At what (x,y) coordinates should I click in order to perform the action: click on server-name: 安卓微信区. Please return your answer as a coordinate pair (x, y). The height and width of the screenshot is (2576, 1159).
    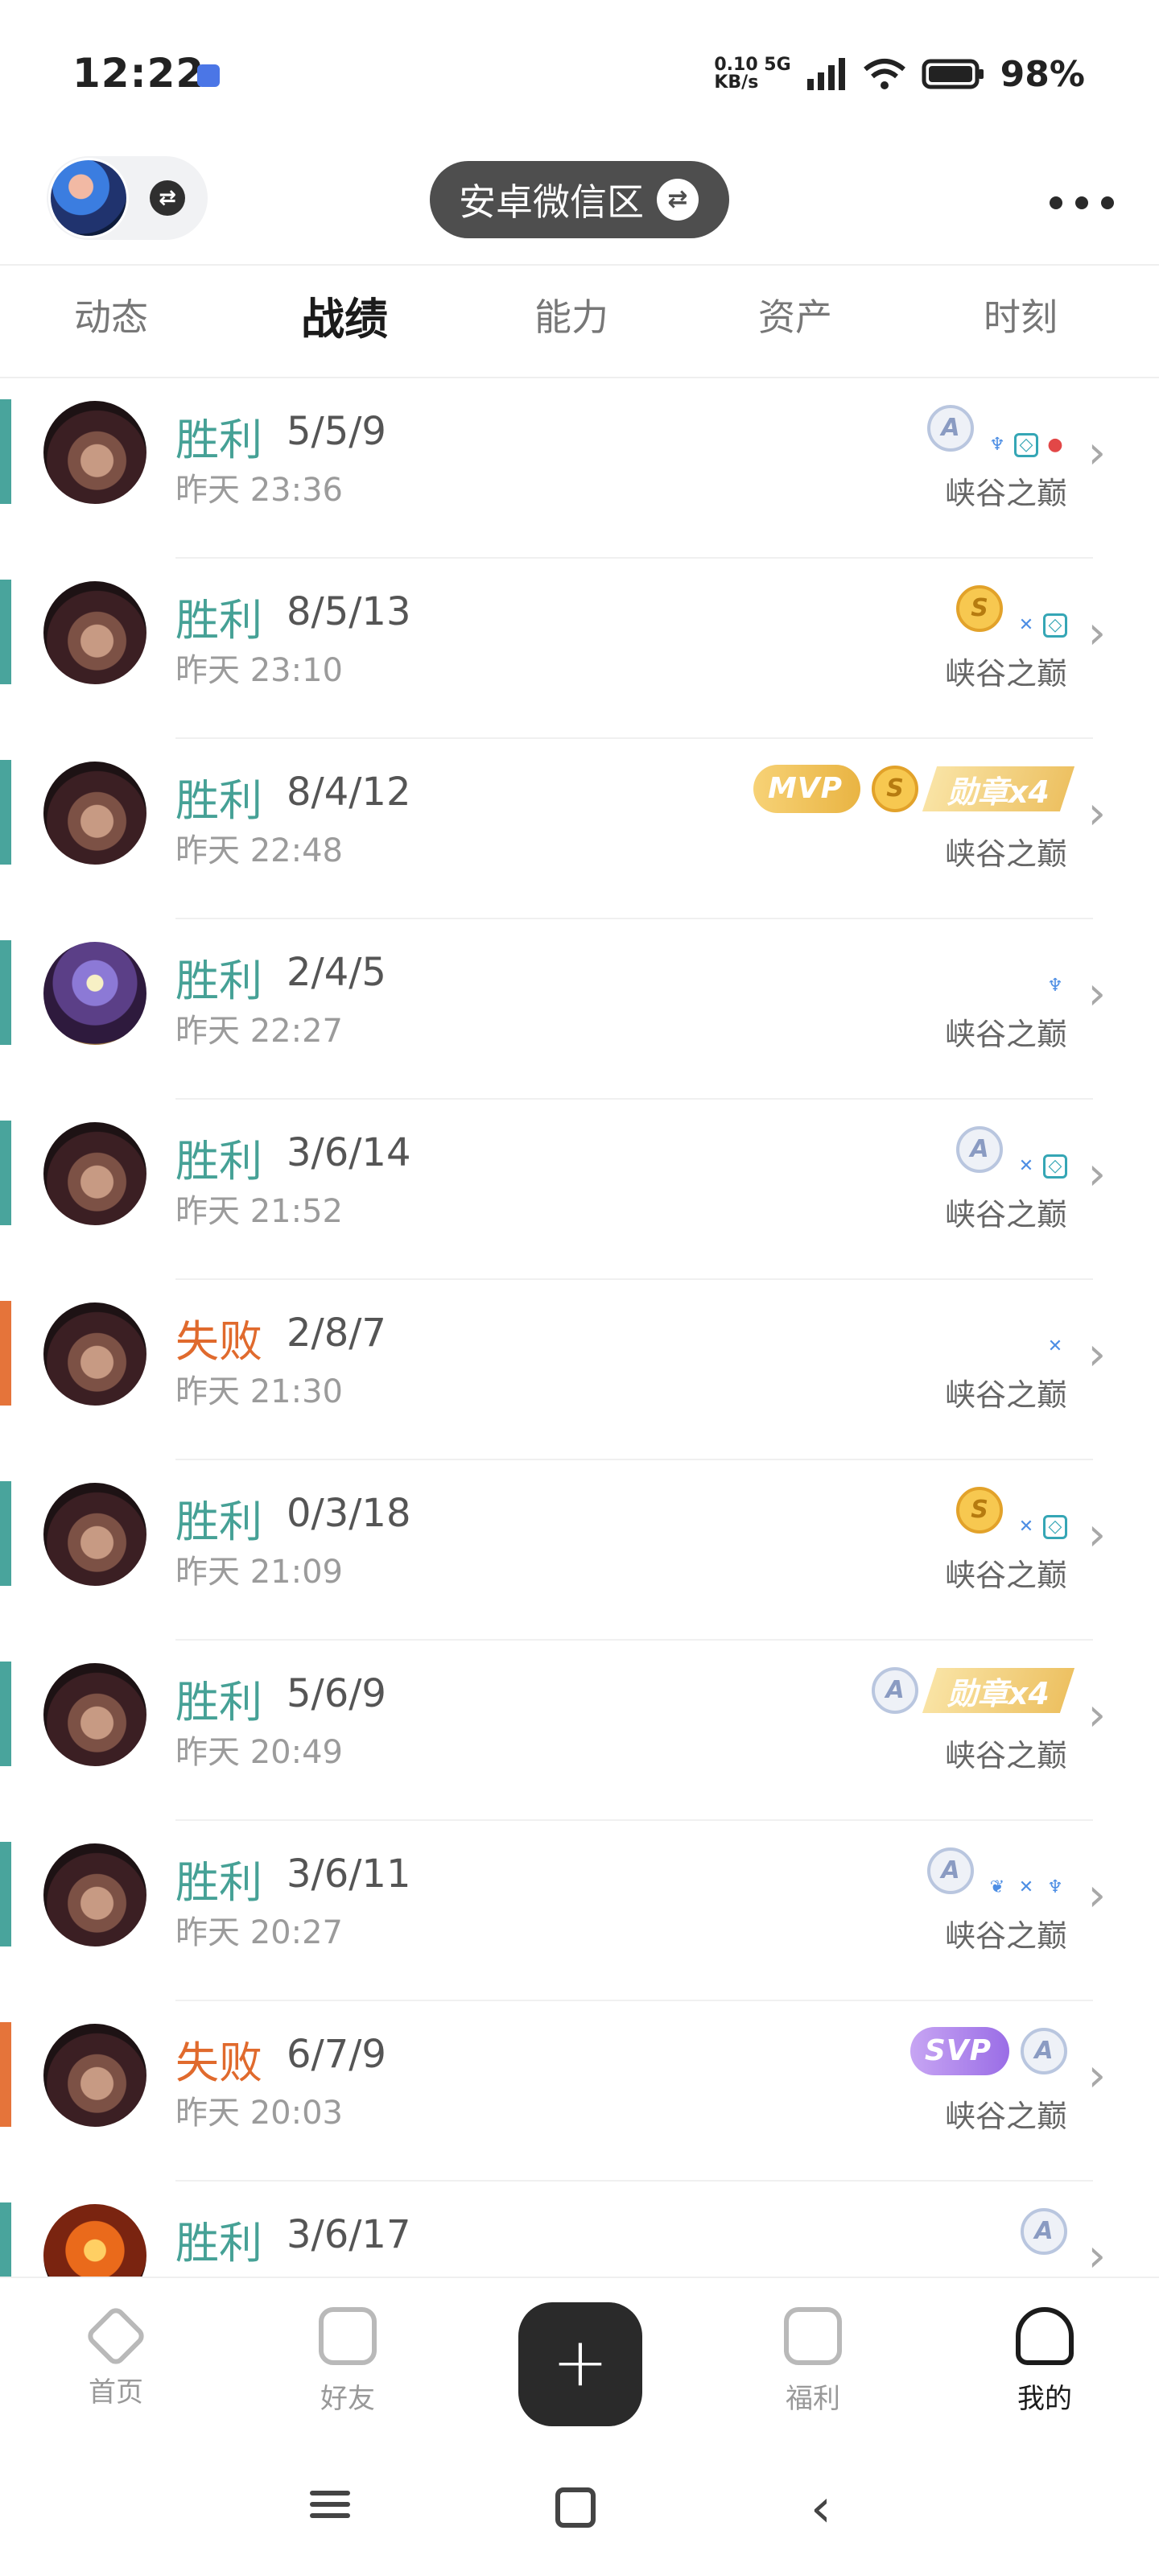
    Looking at the image, I should click on (551, 202).